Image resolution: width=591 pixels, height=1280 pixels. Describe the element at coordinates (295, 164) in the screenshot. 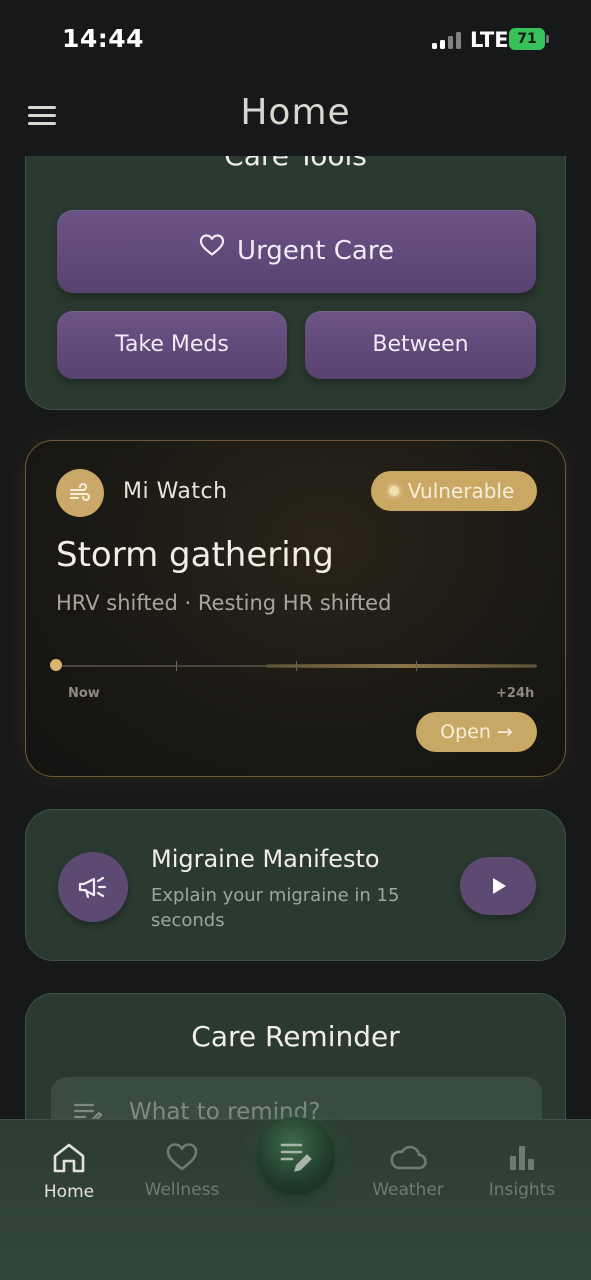

I see `care-tools-title: Care Tools` at that location.